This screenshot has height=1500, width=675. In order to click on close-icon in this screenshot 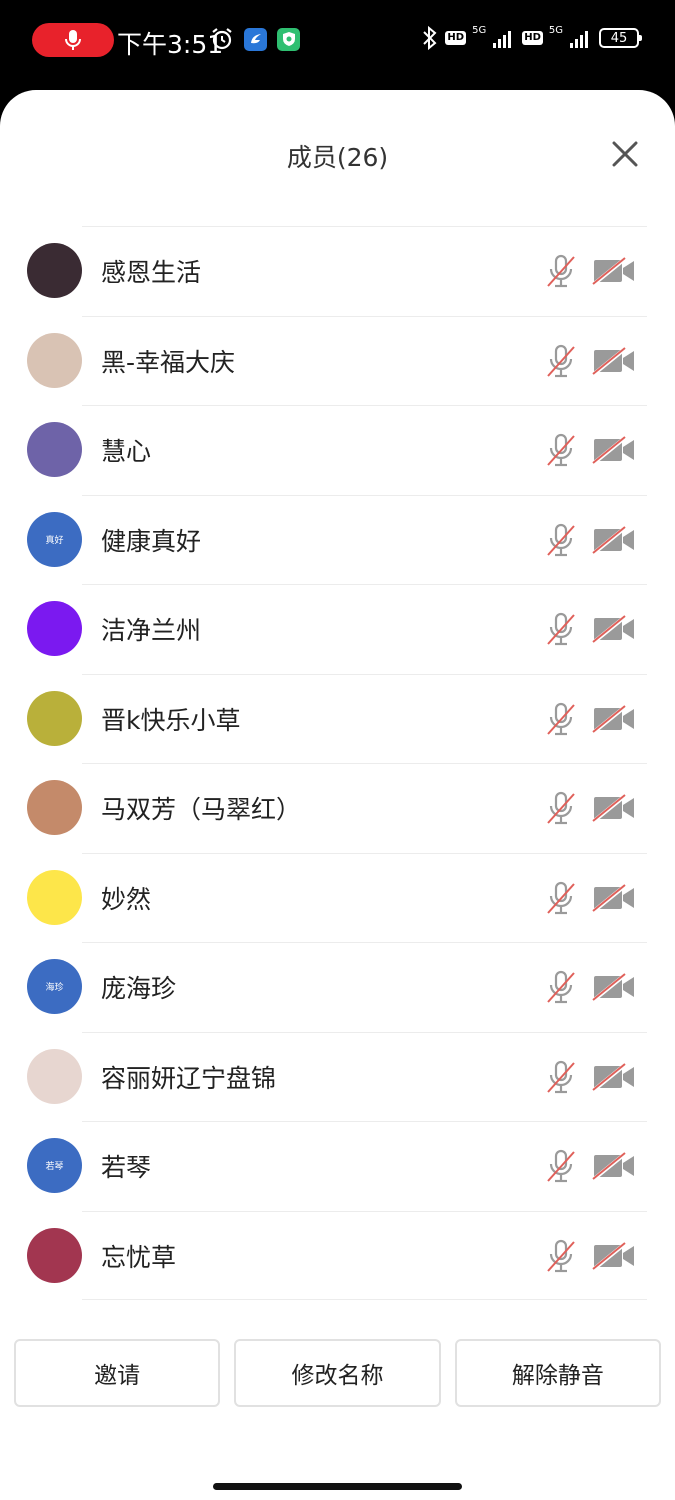, I will do `click(625, 154)`.